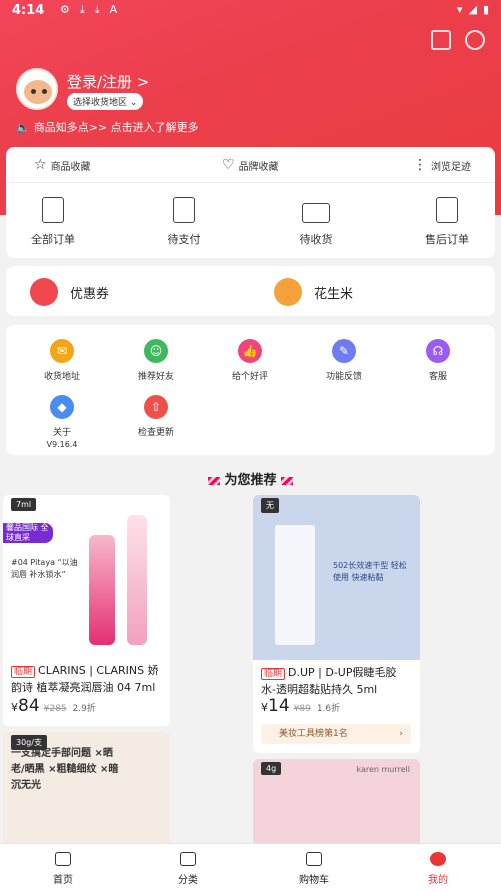 The image size is (501, 892). What do you see at coordinates (62, 444) in the screenshot?
I see `version-label: V9.16.4` at bounding box center [62, 444].